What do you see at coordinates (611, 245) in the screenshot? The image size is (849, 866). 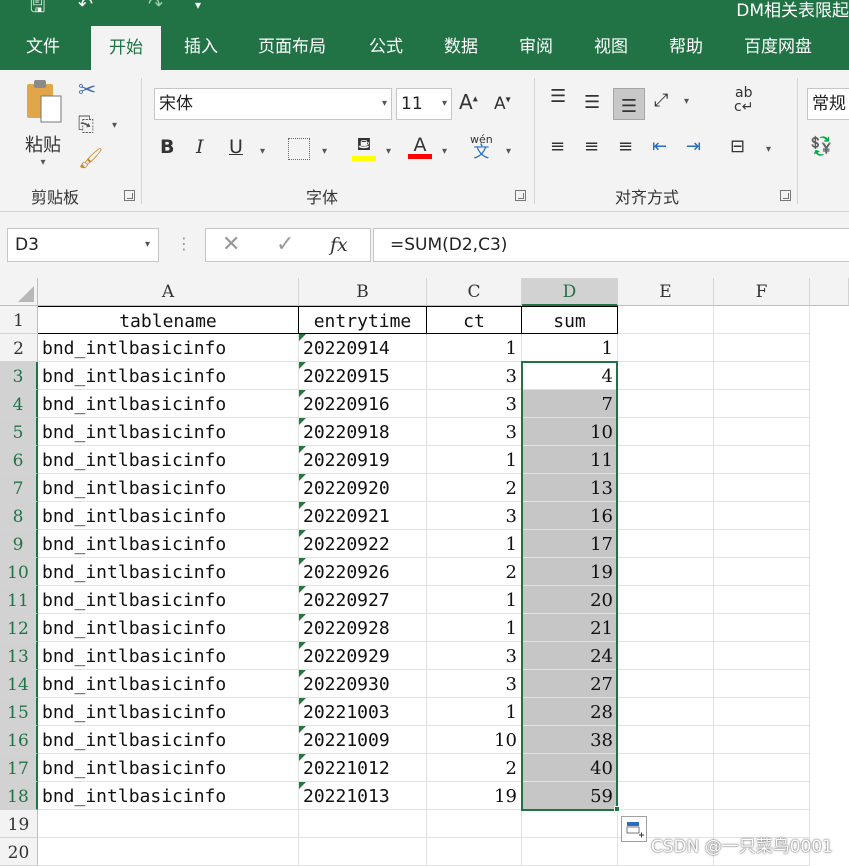 I see `formula-input: =SUM(D2,C3)` at bounding box center [611, 245].